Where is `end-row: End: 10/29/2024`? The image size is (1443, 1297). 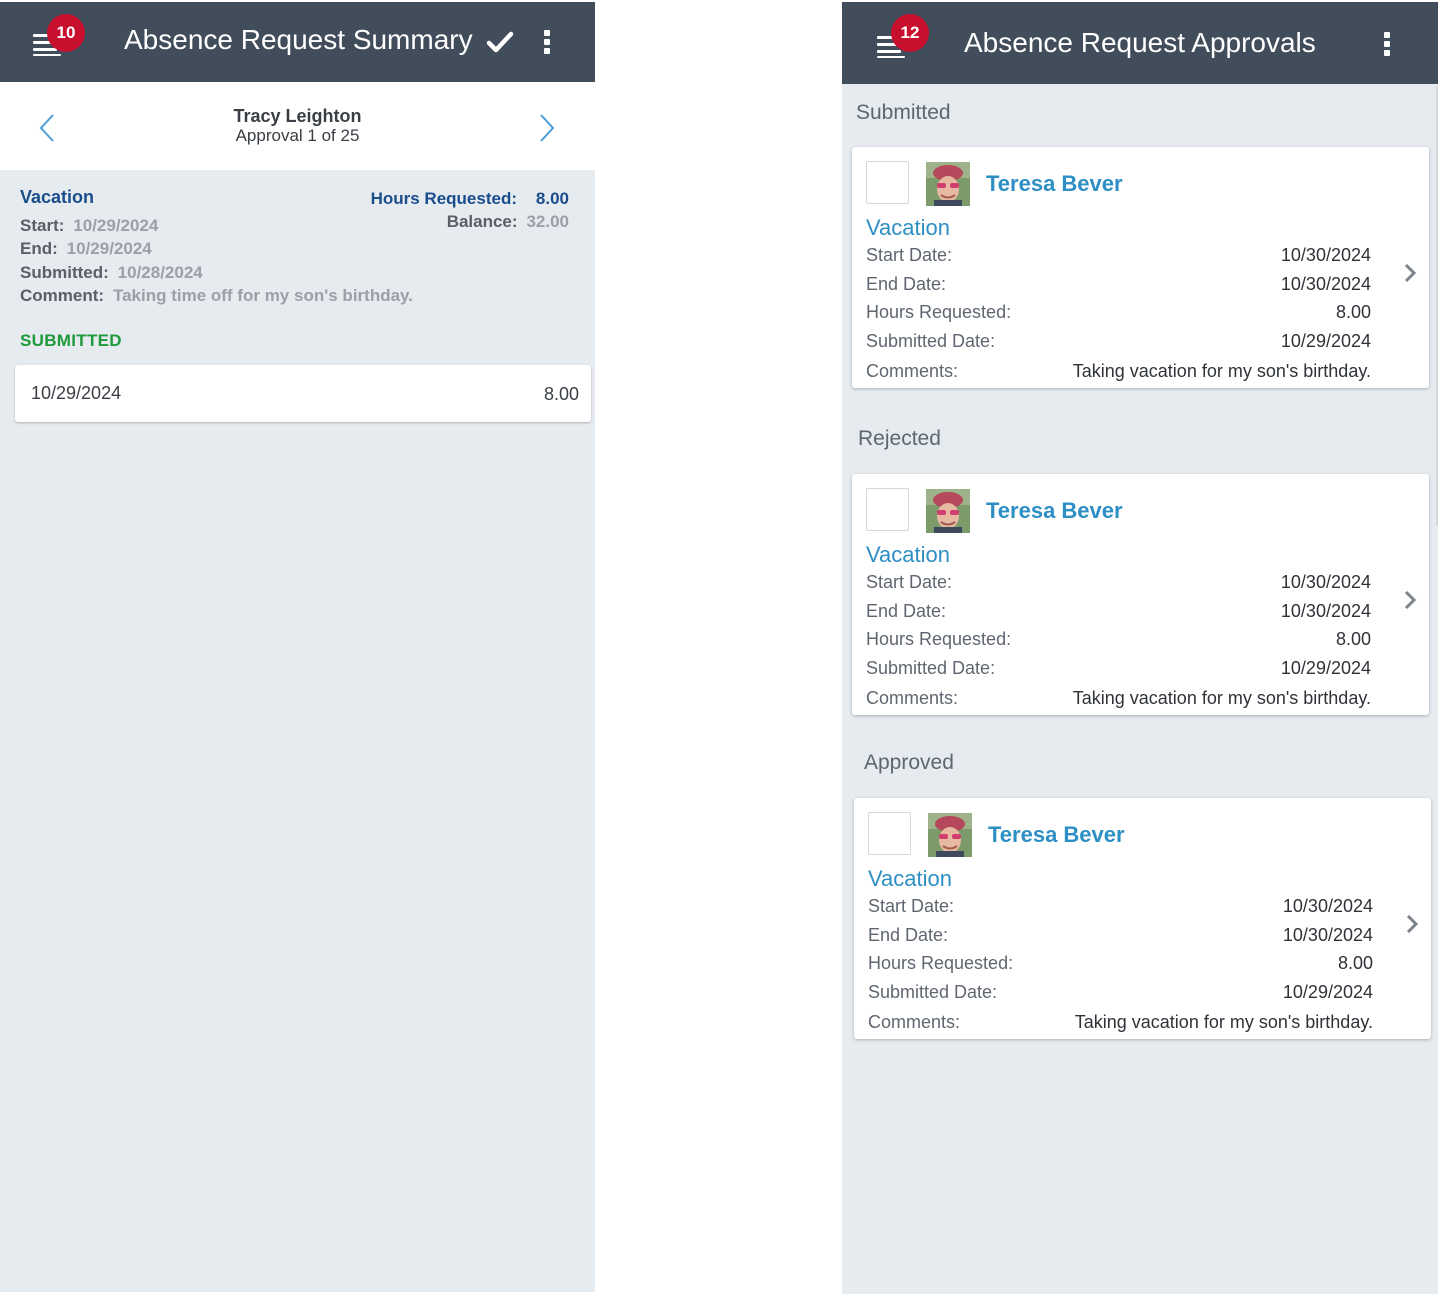 end-row: End: 10/29/2024 is located at coordinates (86, 249).